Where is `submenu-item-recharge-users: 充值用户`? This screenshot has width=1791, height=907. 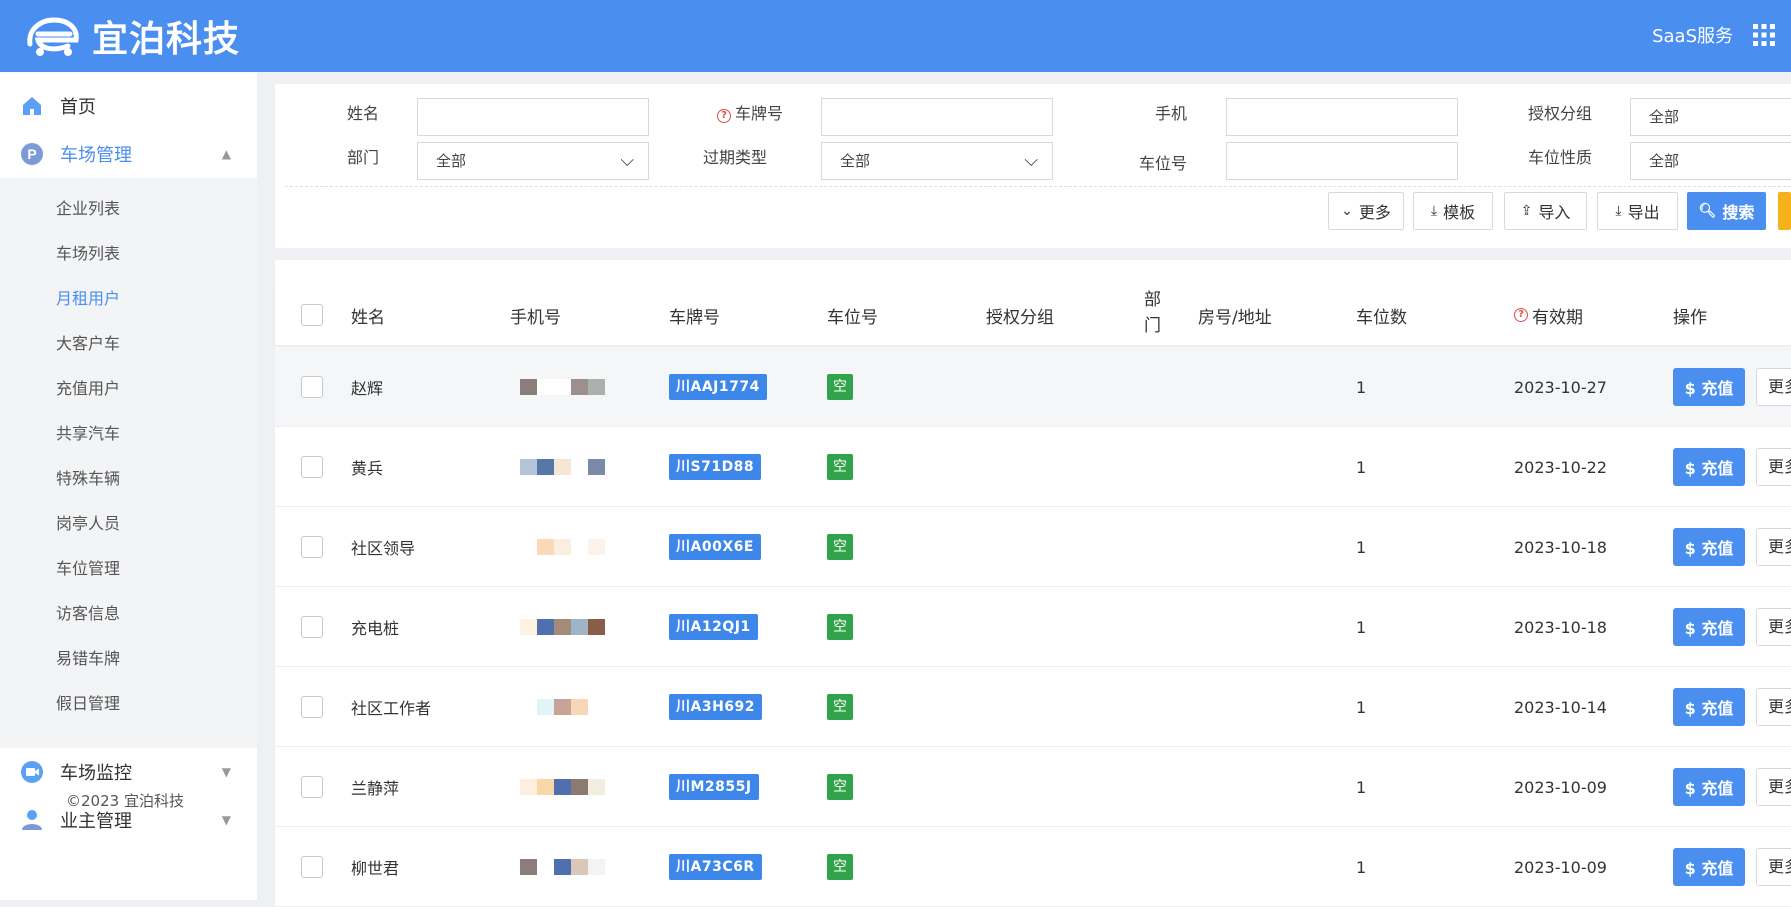
submenu-item-recharge-users: 充值用户 is located at coordinates (128, 388).